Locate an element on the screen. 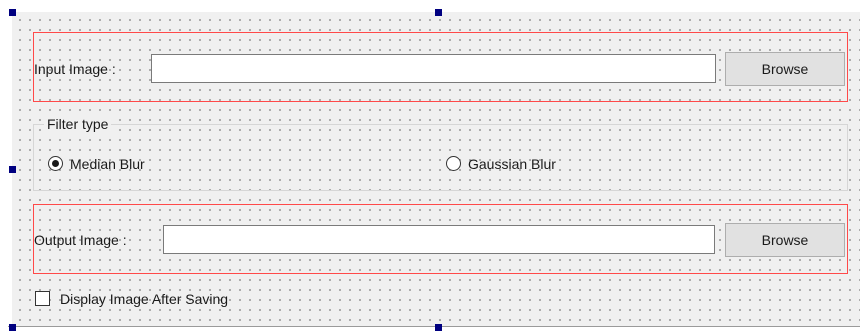 The height and width of the screenshot is (333, 860). display-after-saving-label: Display Image After Saving is located at coordinates (144, 299).